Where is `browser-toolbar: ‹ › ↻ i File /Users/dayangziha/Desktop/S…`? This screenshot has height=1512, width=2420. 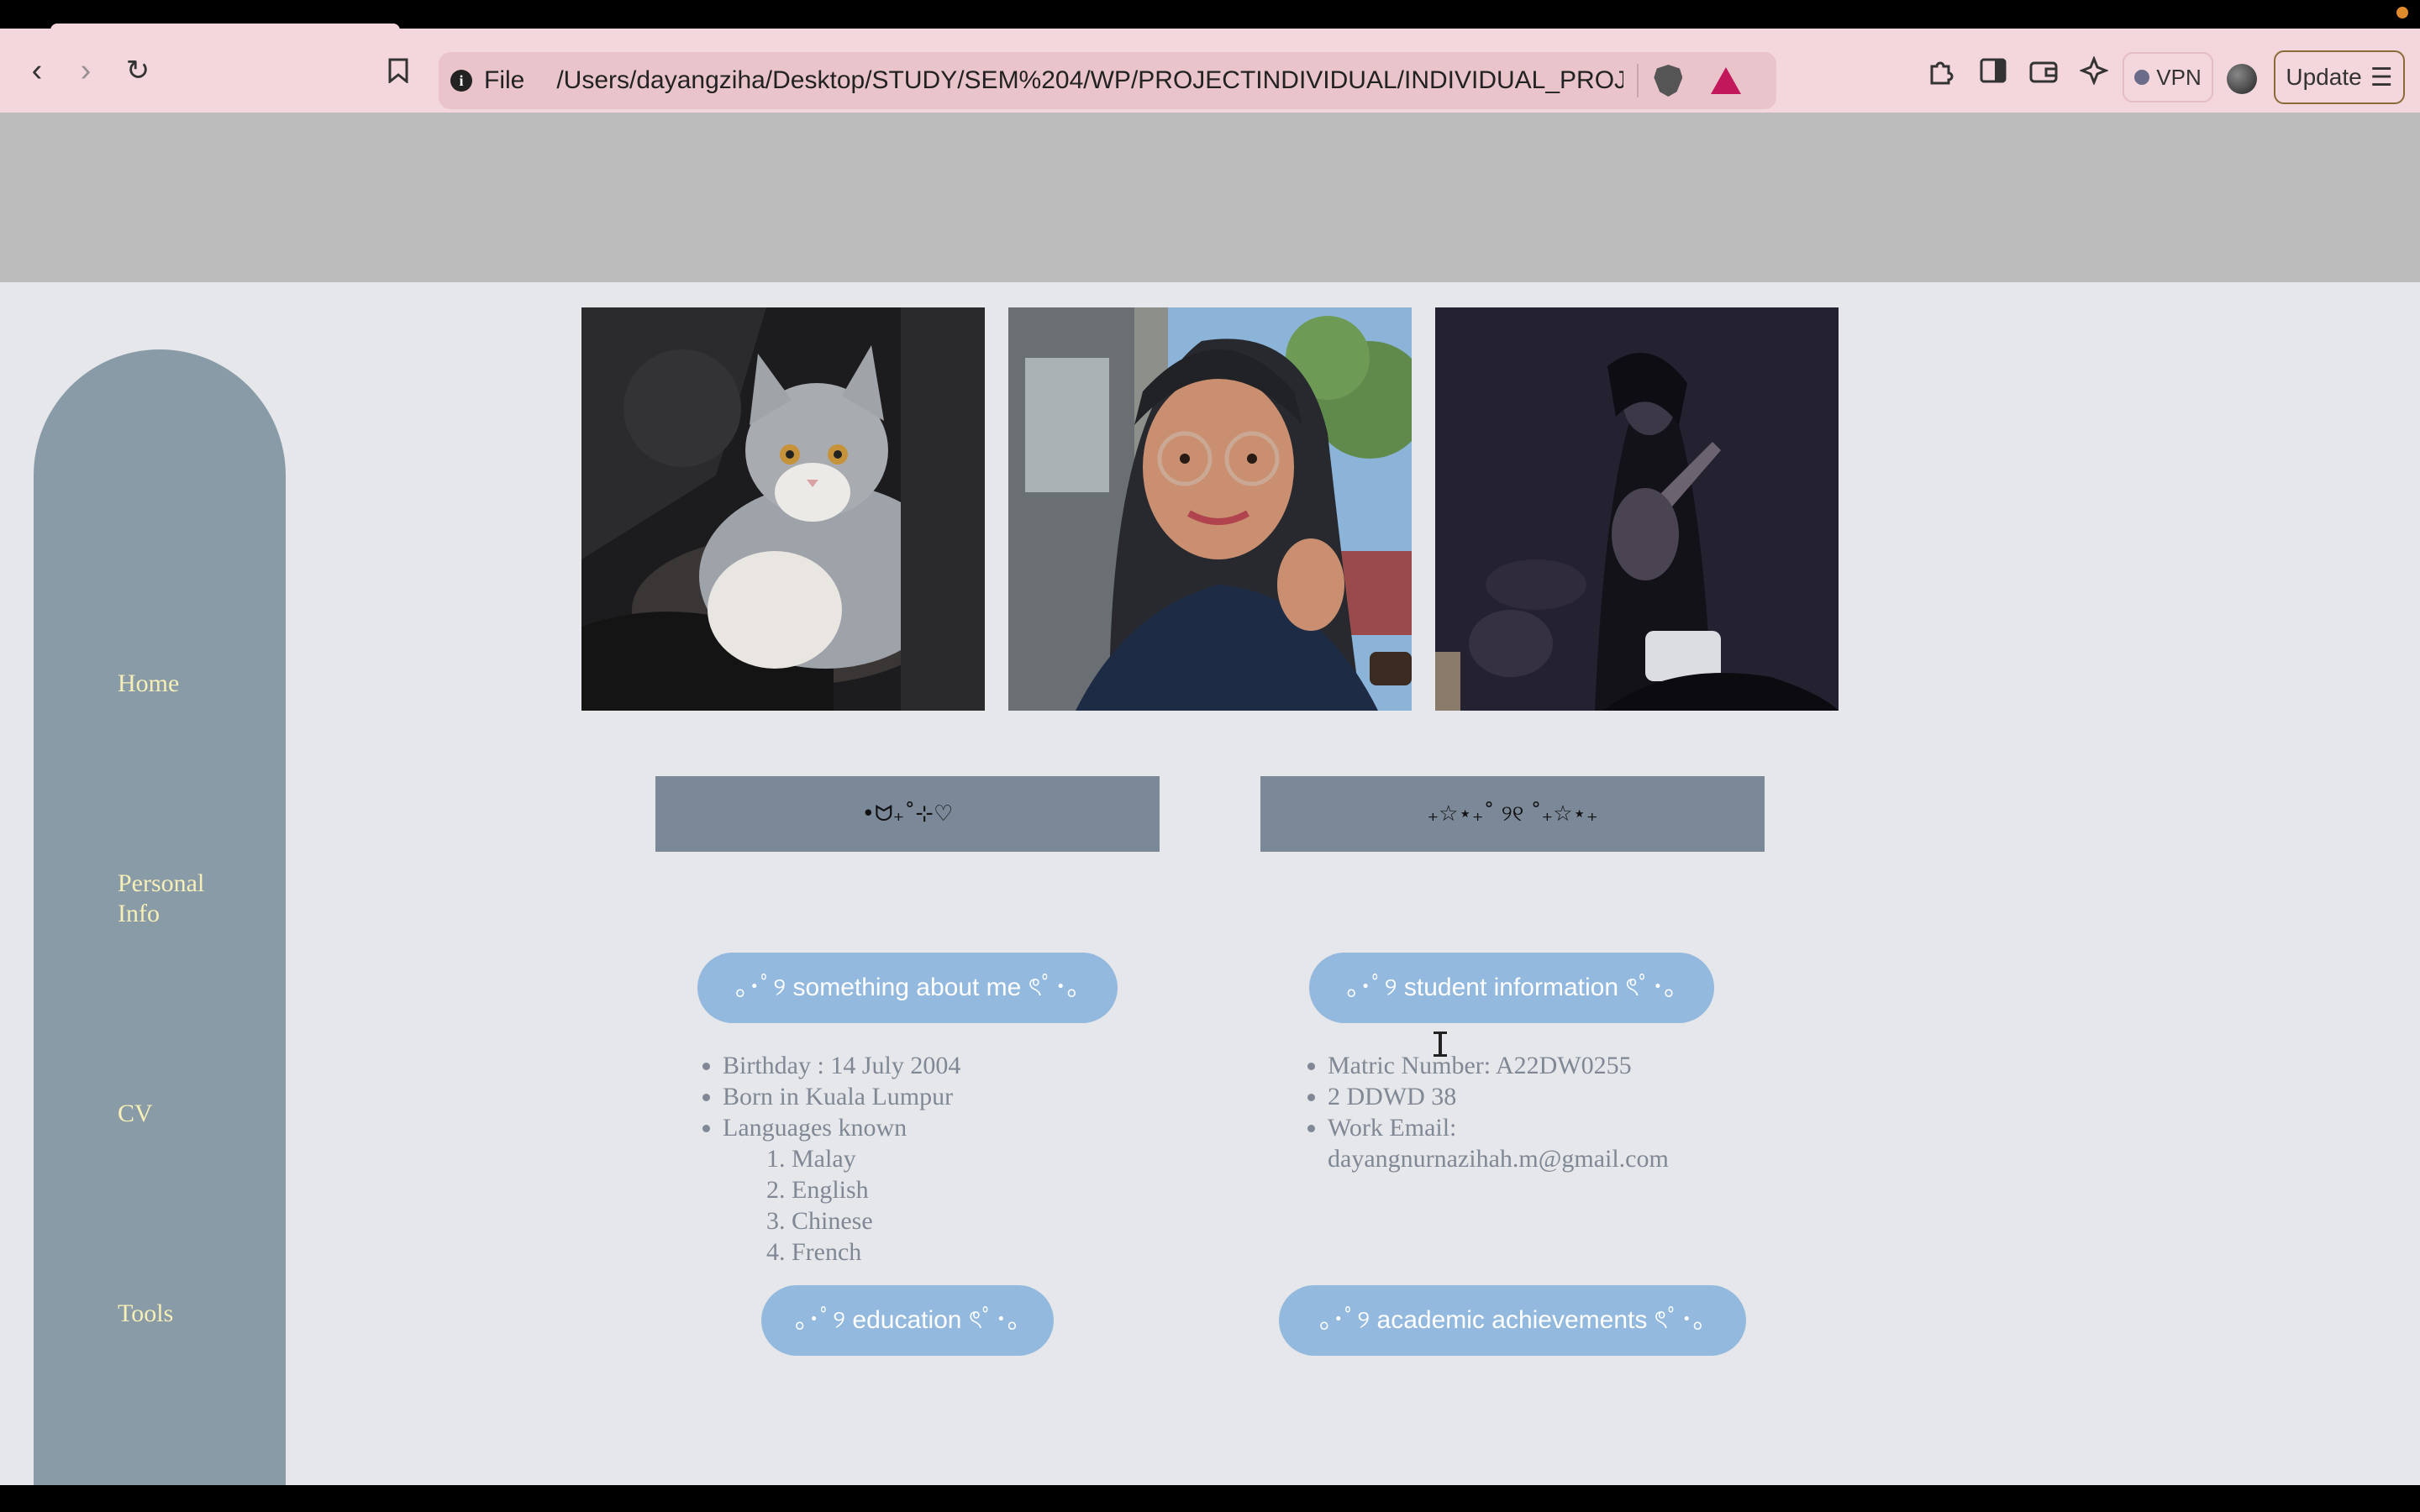 browser-toolbar: ‹ › ↻ i File /Users/dayangziha/Desktop/S… is located at coordinates (1210, 71).